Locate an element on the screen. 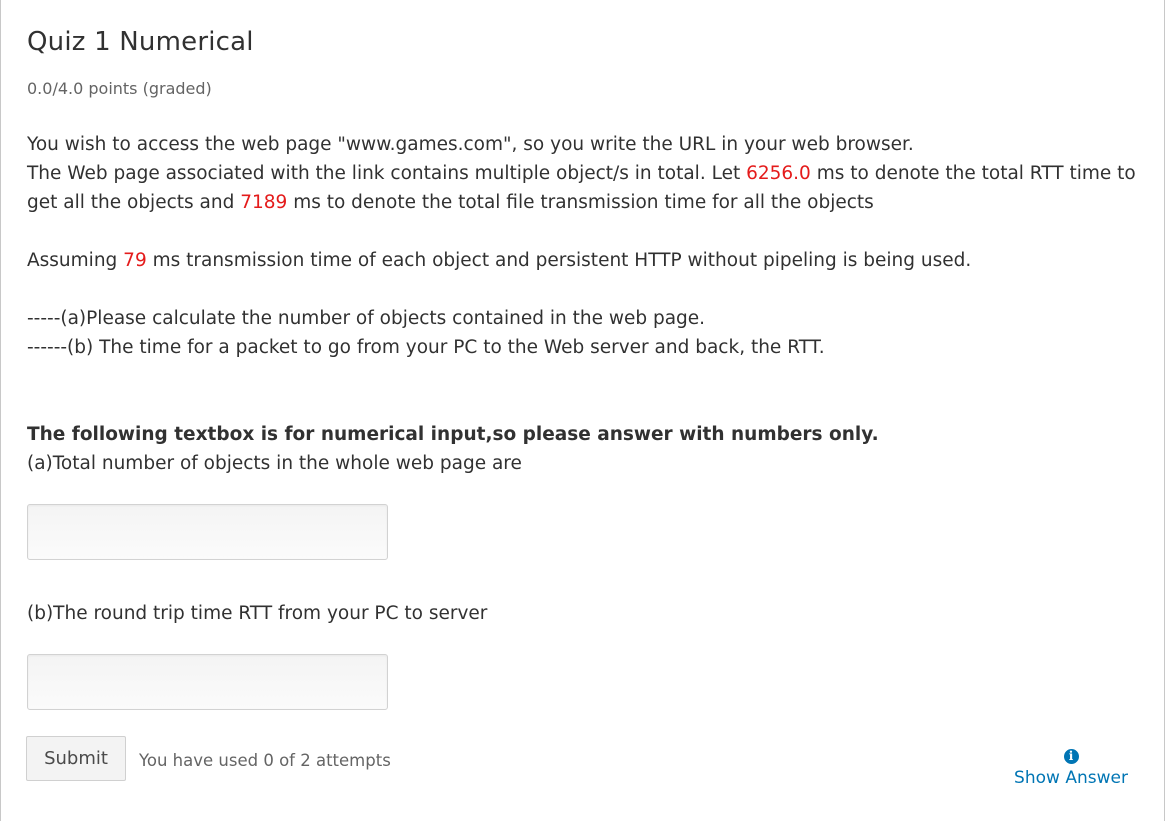 Image resolution: width=1167 pixels, height=821 pixels. transmission-each-value: 79 is located at coordinates (135, 260).